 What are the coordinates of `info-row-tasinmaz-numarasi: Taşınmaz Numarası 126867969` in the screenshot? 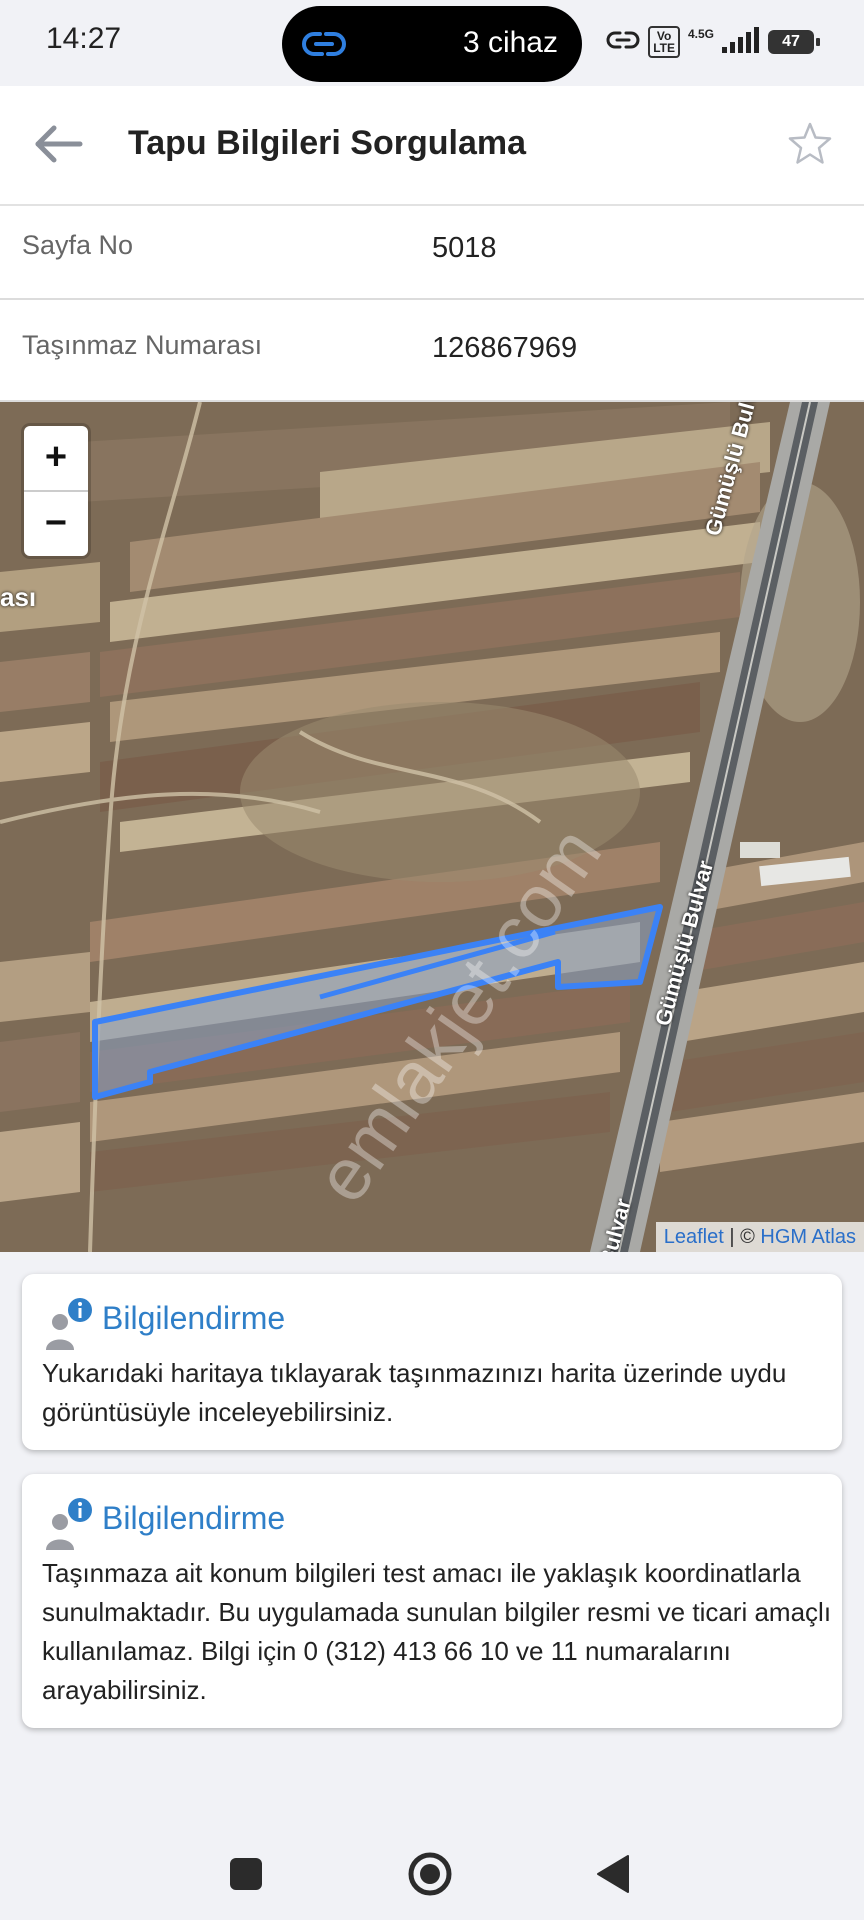 It's located at (432, 351).